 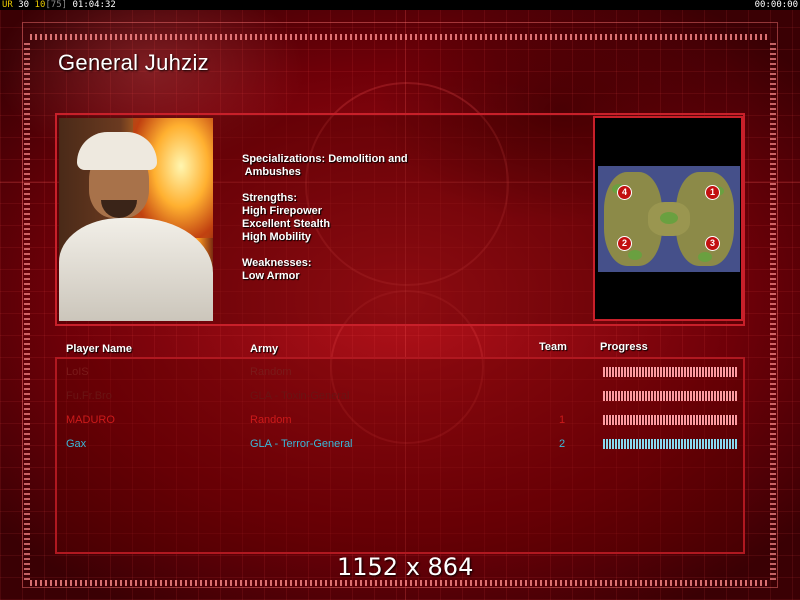 I want to click on weaknesses-heading: Weaknesses:, so click(x=277, y=263).